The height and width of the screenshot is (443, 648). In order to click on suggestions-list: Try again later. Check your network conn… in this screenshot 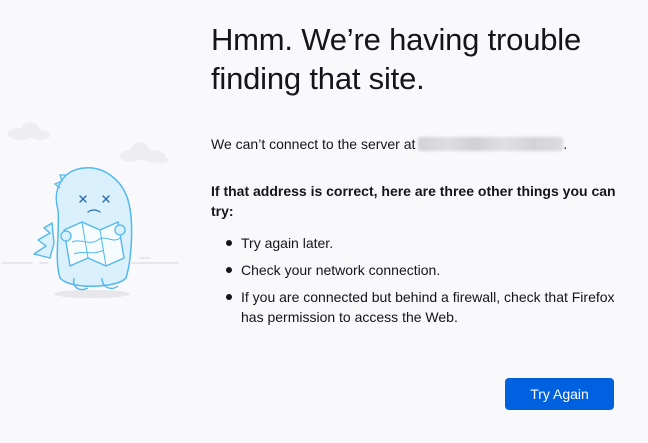, I will do `click(416, 280)`.